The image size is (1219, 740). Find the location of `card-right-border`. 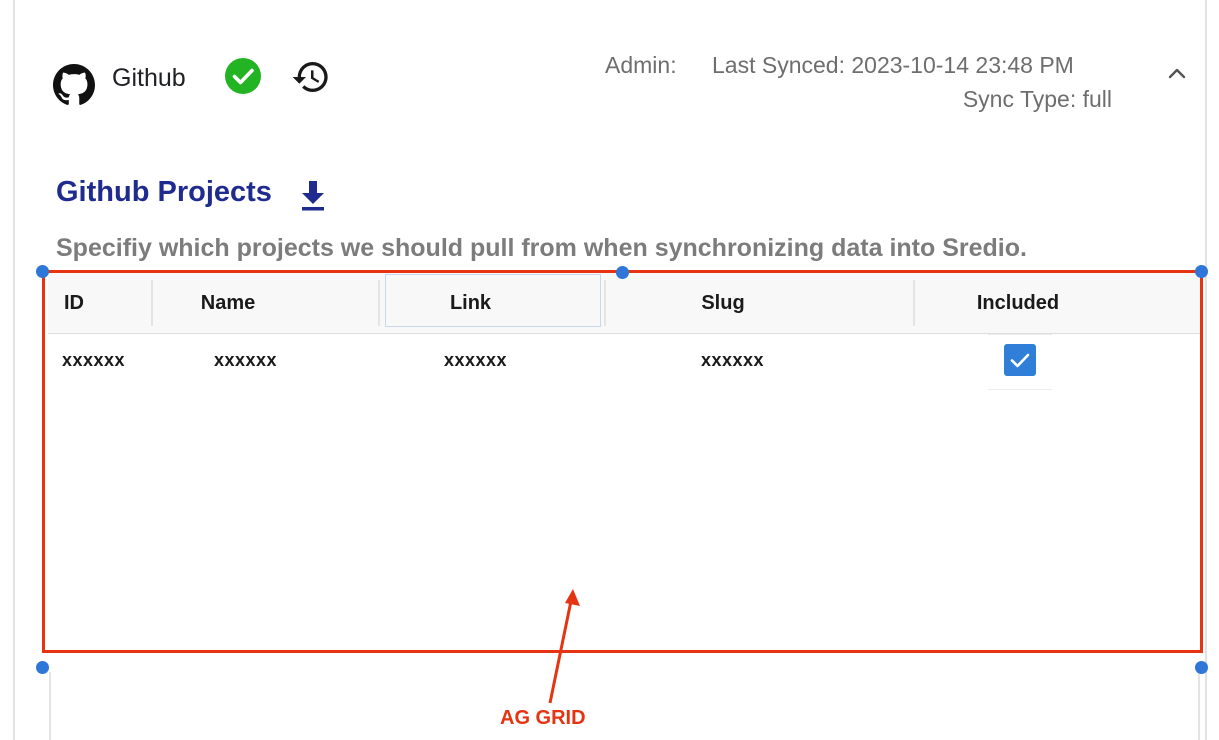

card-right-border is located at coordinates (1206, 370).